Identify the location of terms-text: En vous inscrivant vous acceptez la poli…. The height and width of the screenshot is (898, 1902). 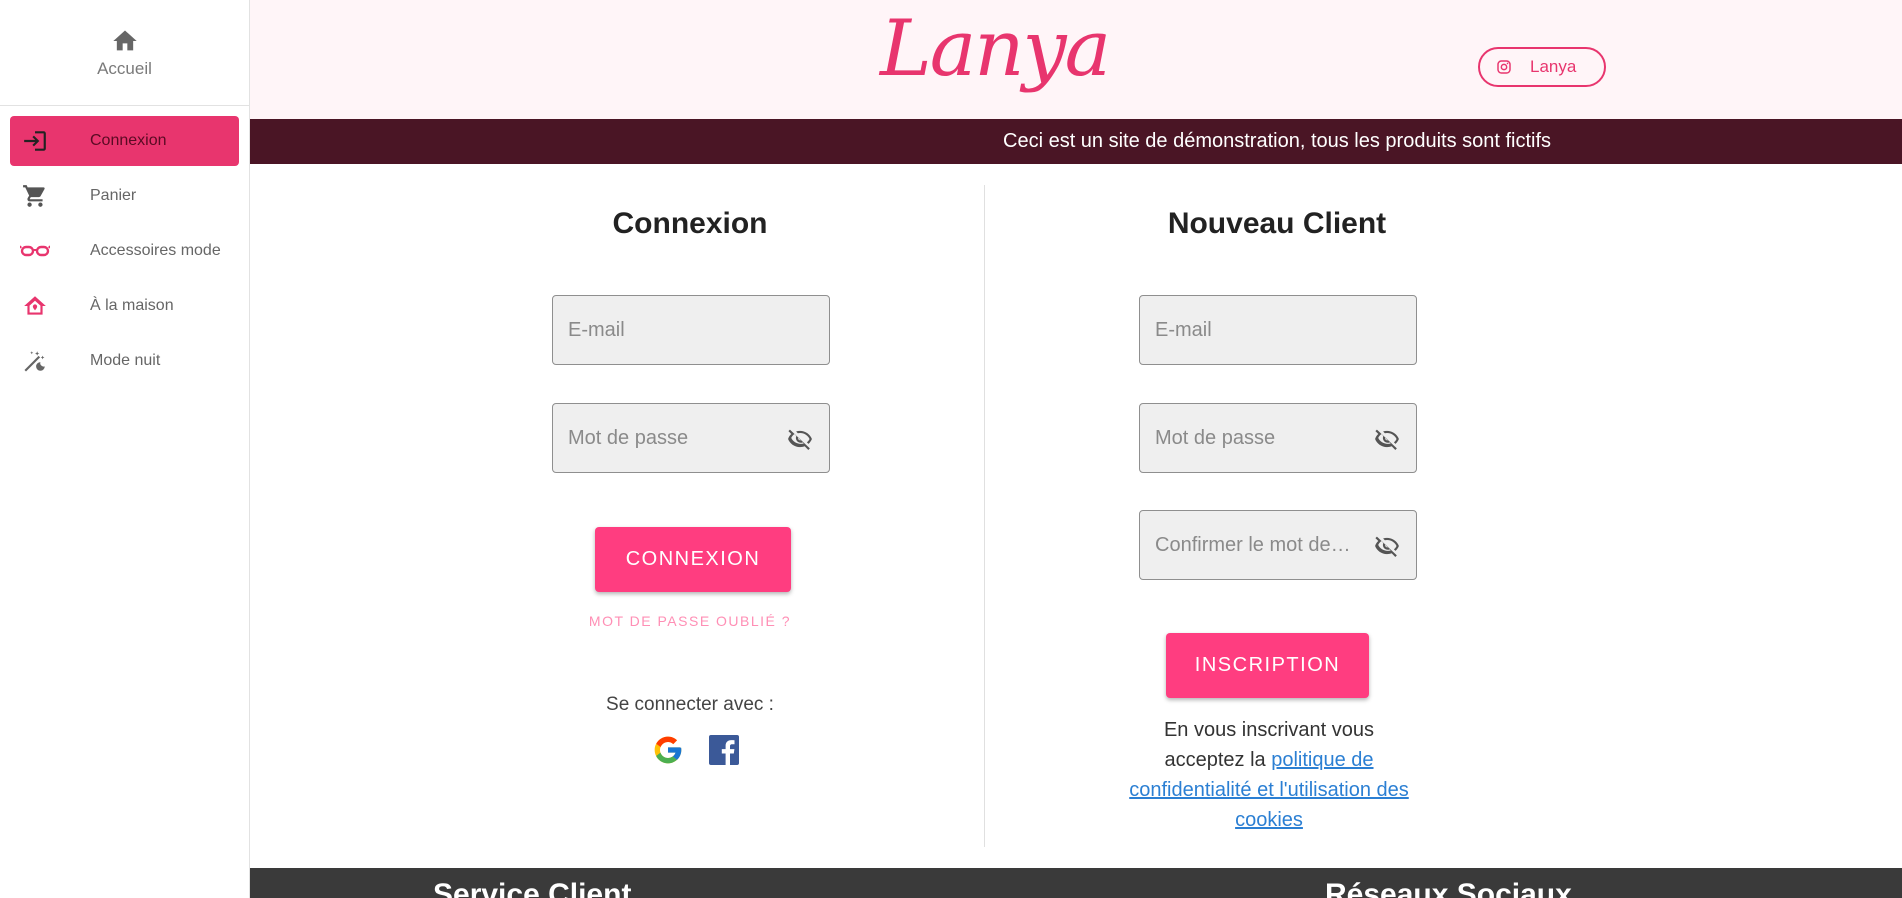
(1269, 775).